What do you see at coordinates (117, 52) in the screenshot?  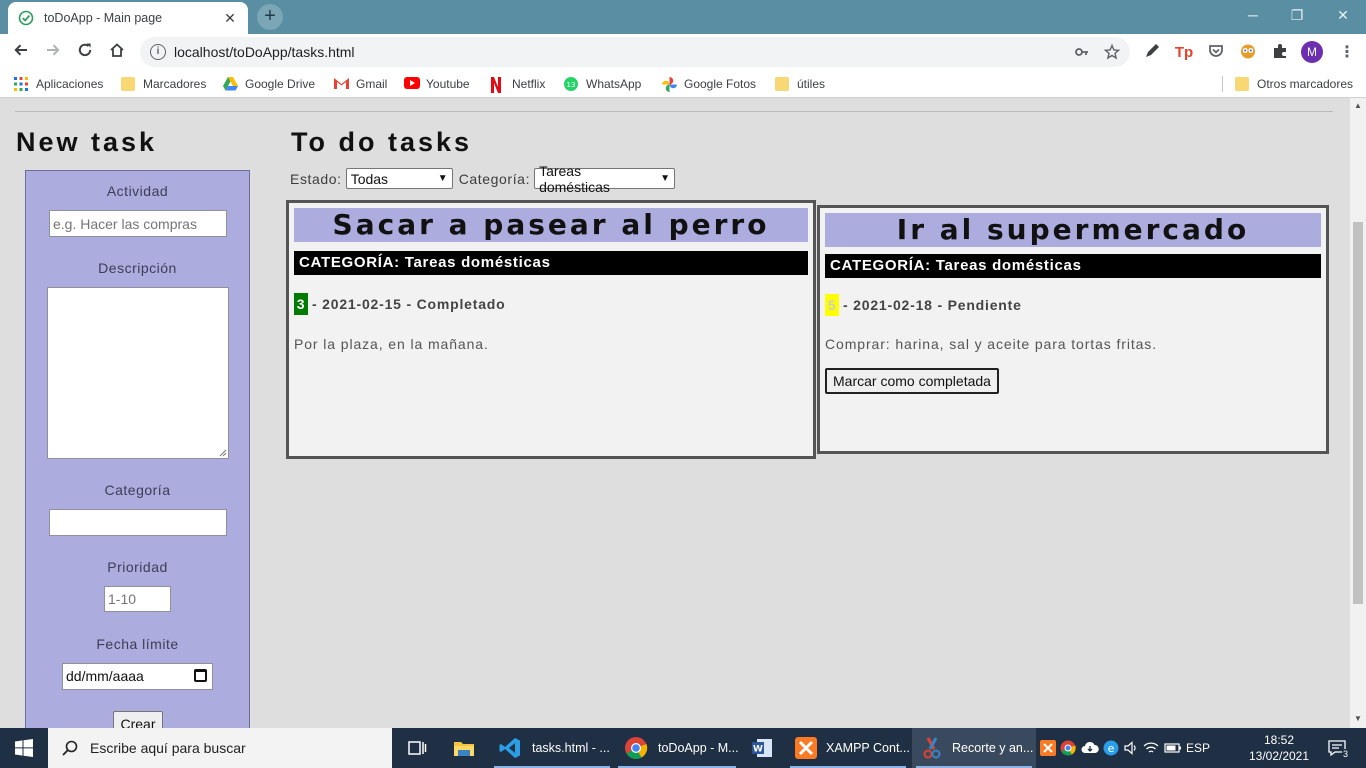 I see `home-icon` at bounding box center [117, 52].